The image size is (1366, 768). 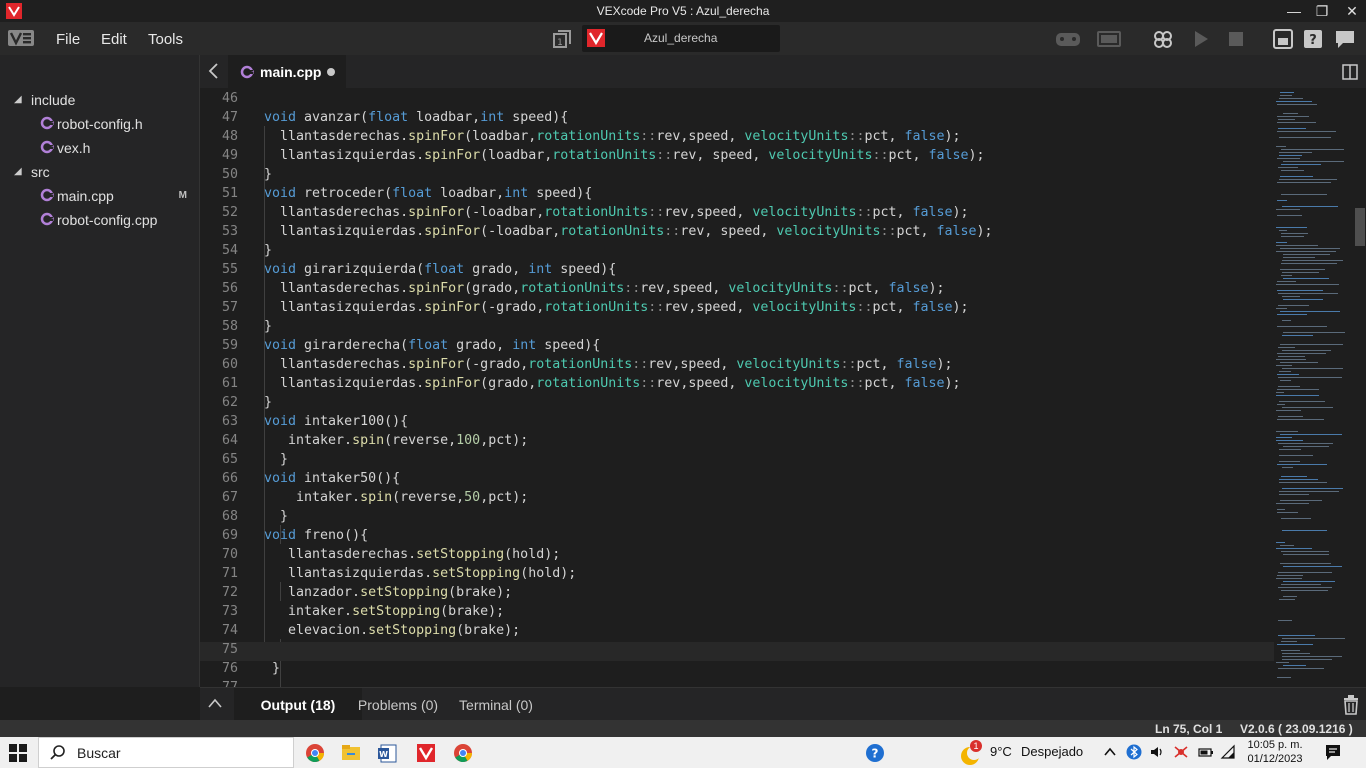 What do you see at coordinates (166, 752) in the screenshot?
I see `taskbar-search: Buscar` at bounding box center [166, 752].